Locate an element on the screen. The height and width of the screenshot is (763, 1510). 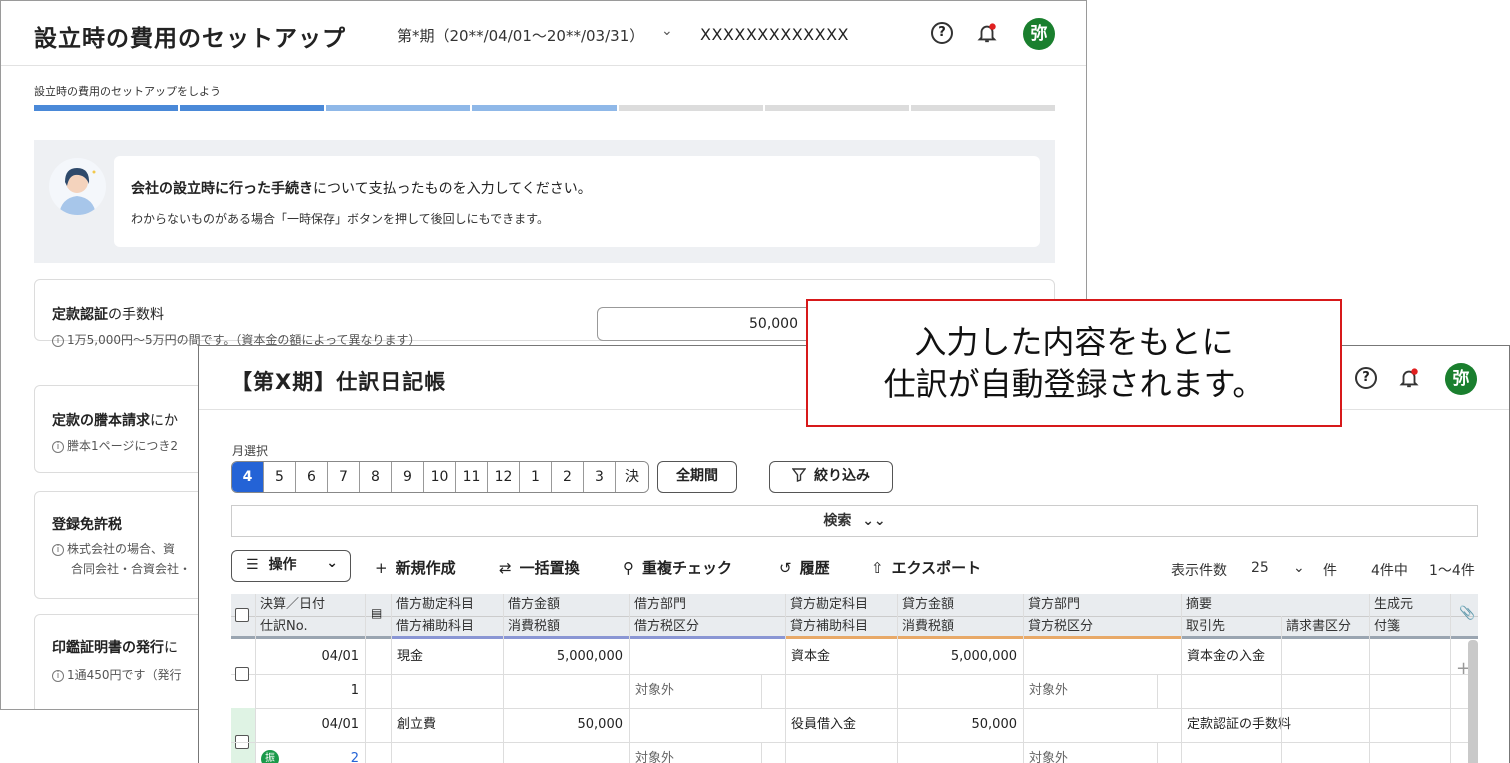
scrollbar is located at coordinates (1473, 701).